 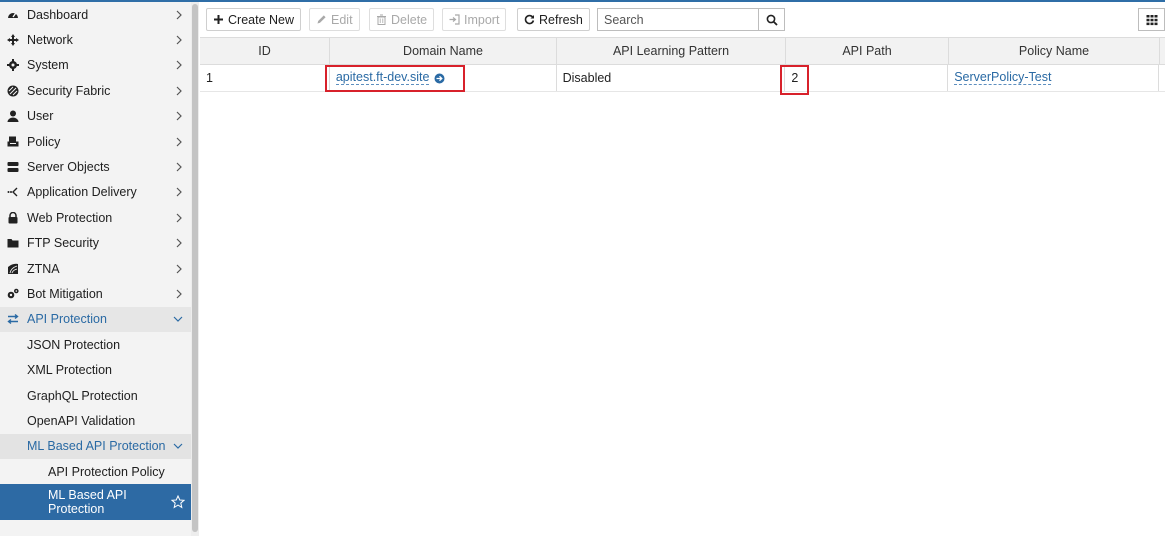 What do you see at coordinates (95, 420) in the screenshot?
I see `sidebar-item-openapi-validation: OpenAPI Validation` at bounding box center [95, 420].